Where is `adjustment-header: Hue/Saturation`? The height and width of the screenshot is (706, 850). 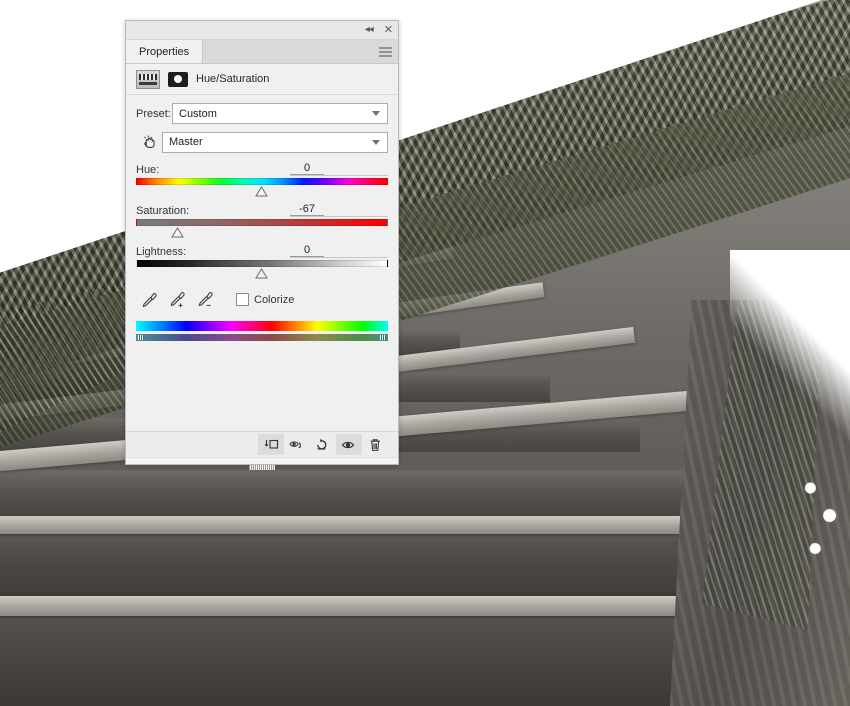
adjustment-header: Hue/Saturation is located at coordinates (262, 79).